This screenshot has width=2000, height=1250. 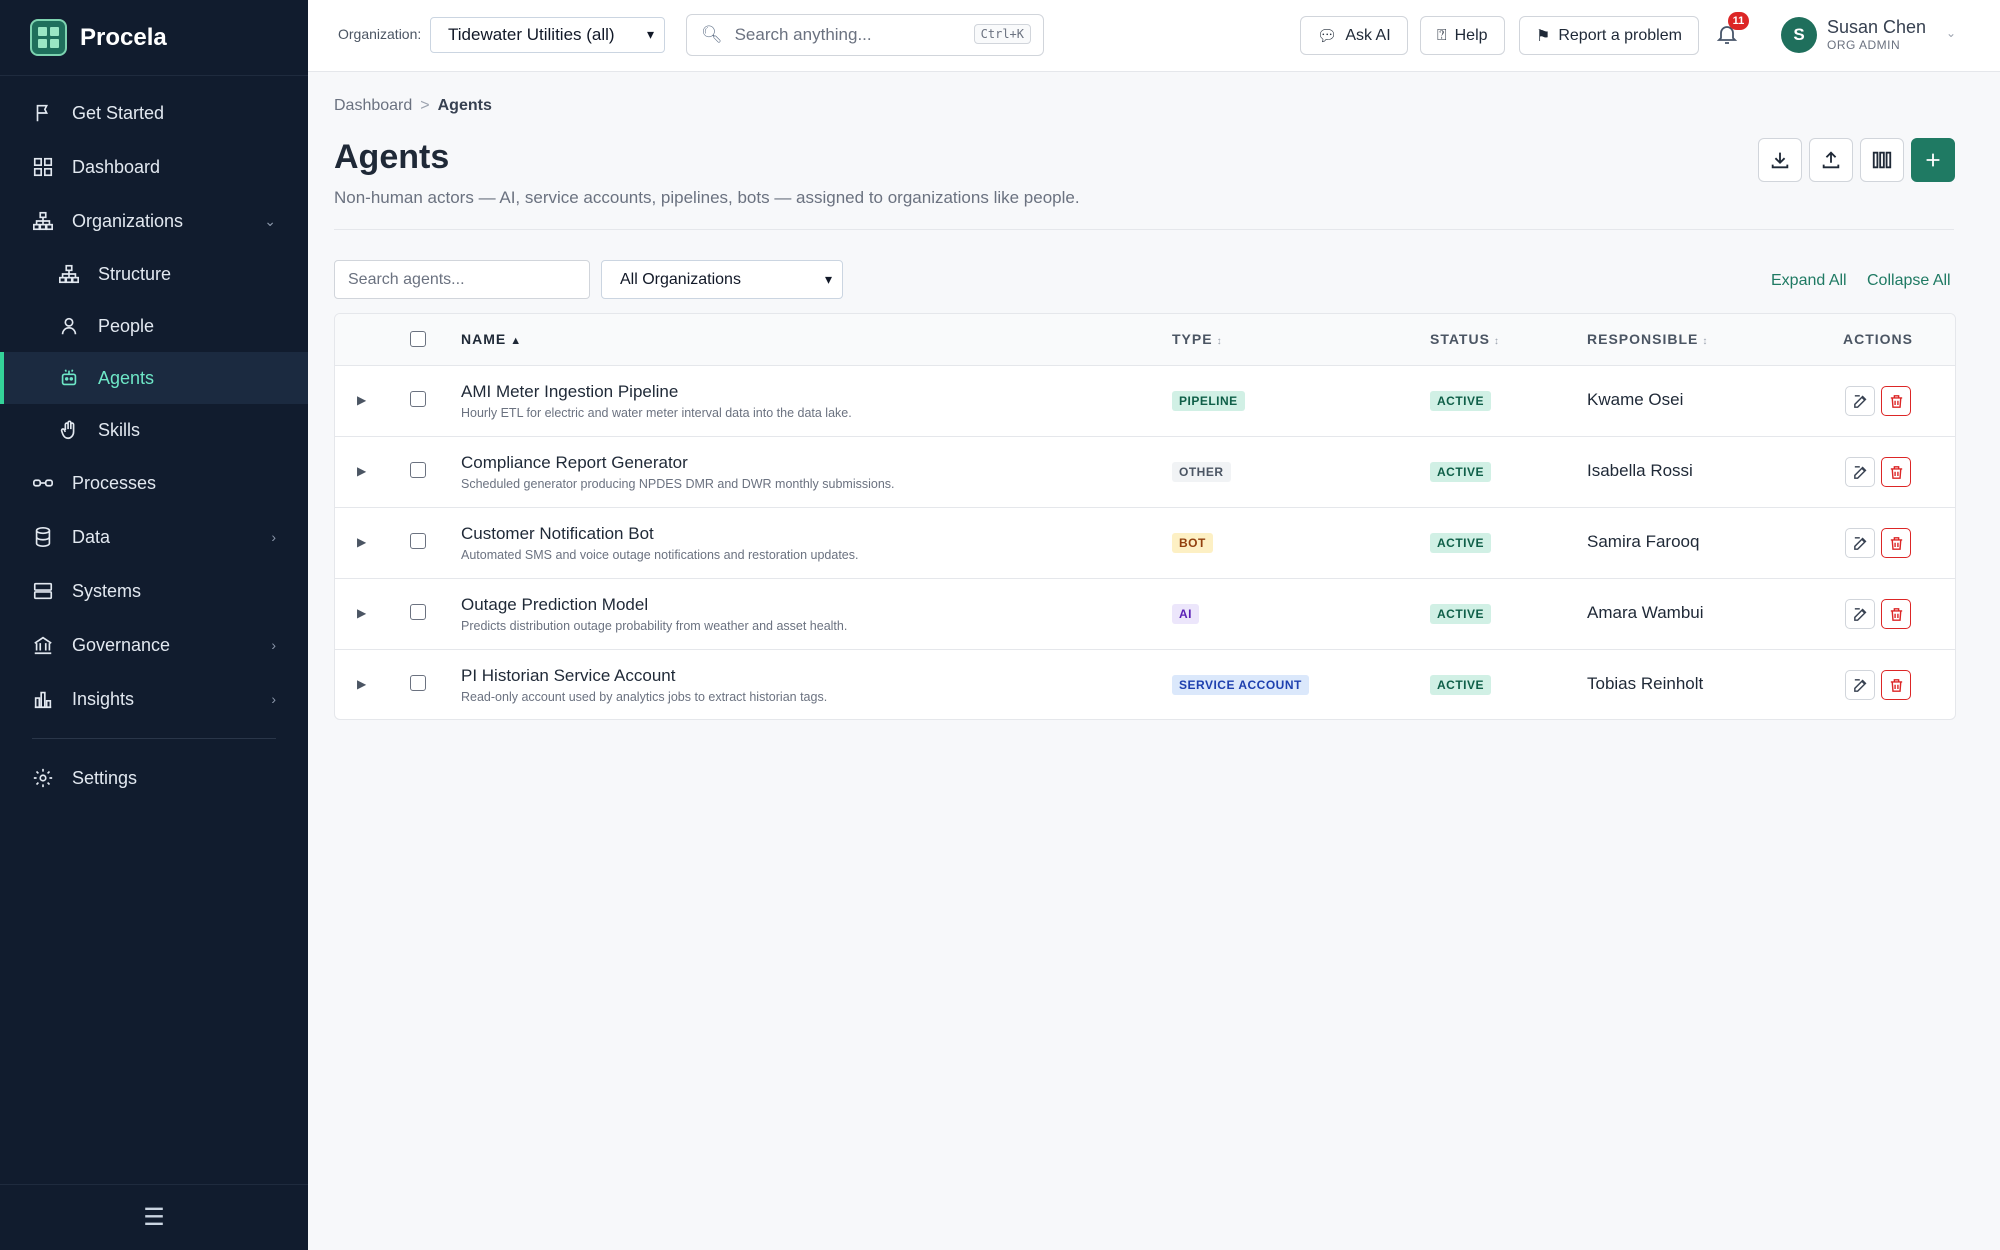 What do you see at coordinates (1461, 685) in the screenshot?
I see `status-badge: ACTIVE` at bounding box center [1461, 685].